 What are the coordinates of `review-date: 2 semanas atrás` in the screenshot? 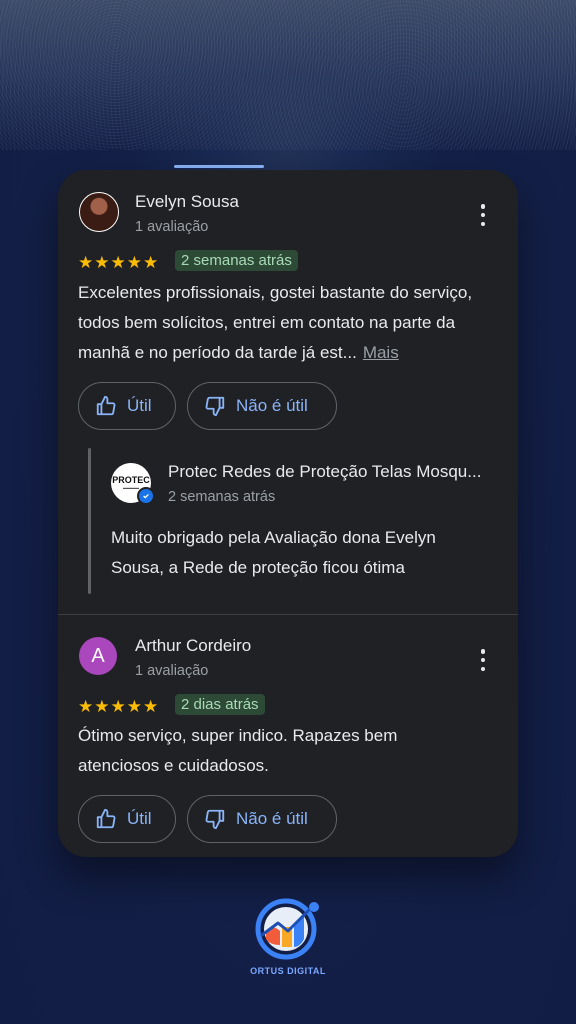 It's located at (236, 260).